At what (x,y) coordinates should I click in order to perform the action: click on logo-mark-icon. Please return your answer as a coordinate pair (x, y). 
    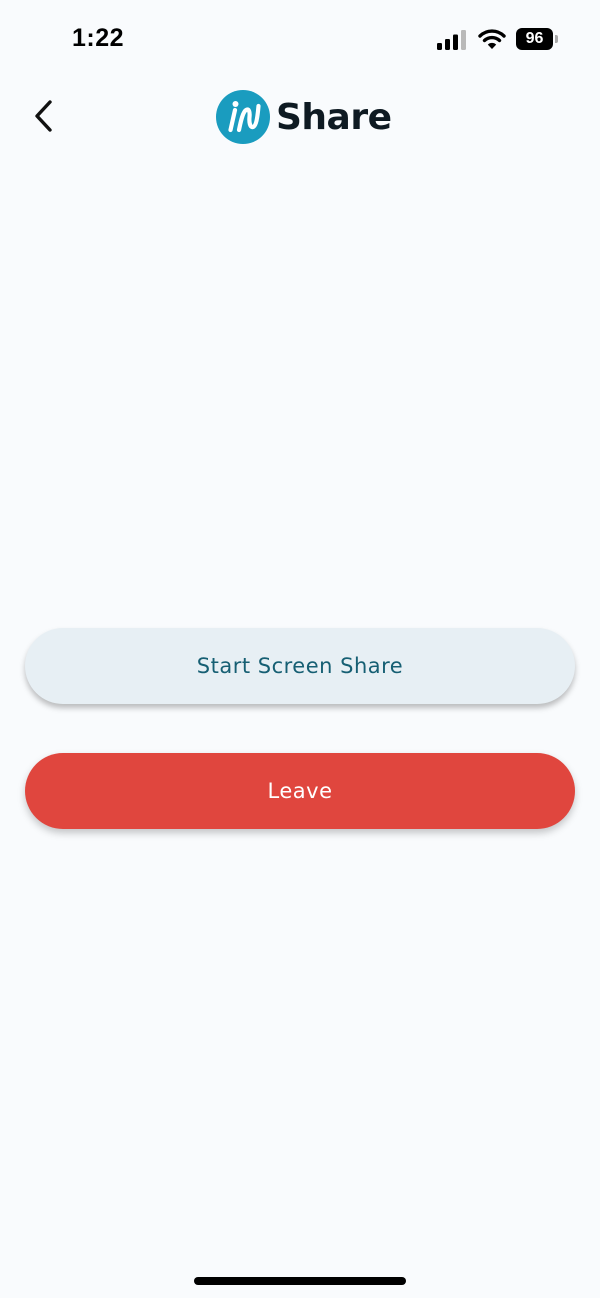
    Looking at the image, I should click on (243, 117).